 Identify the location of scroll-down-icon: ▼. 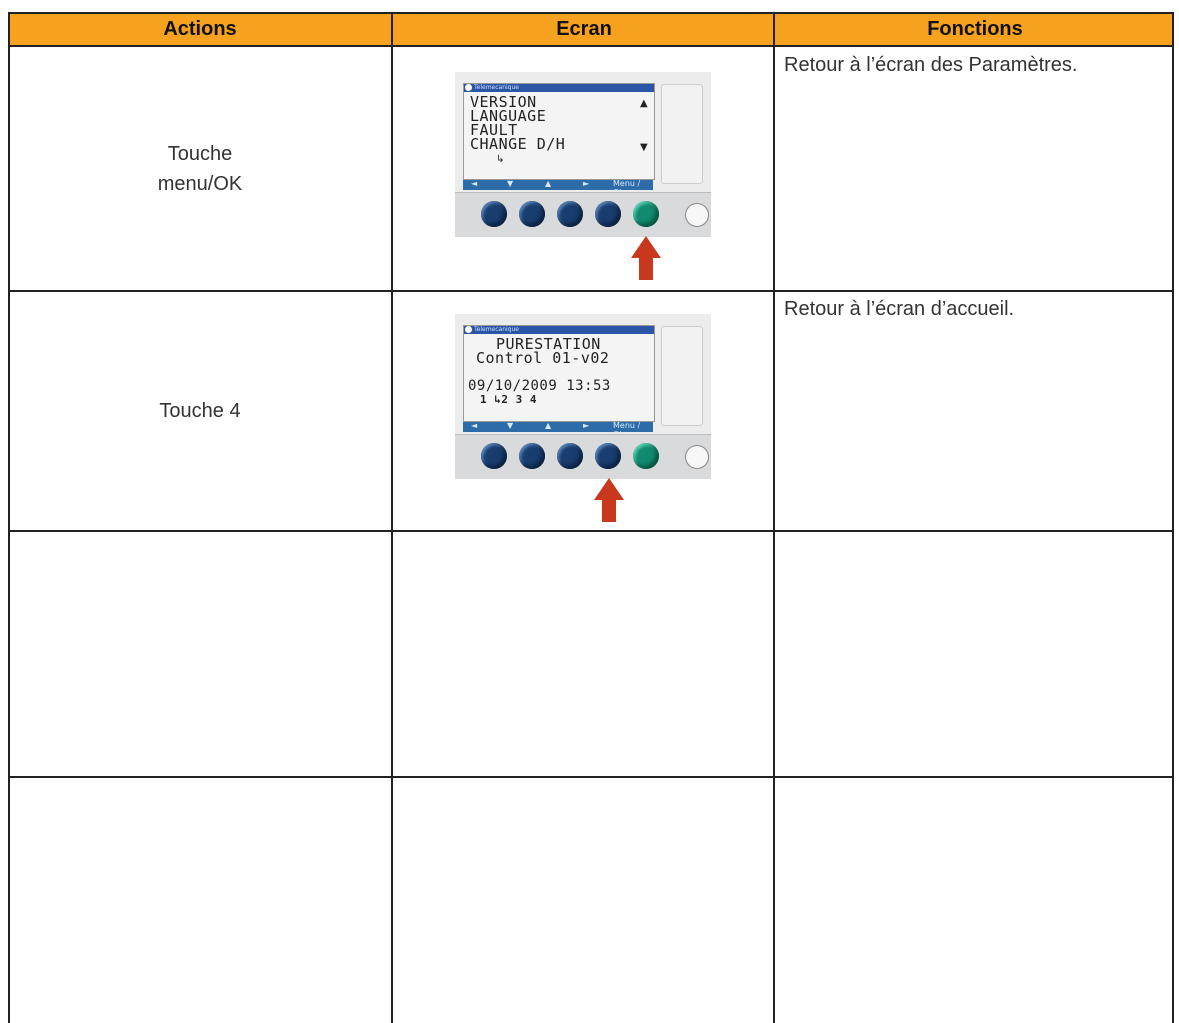
(644, 147).